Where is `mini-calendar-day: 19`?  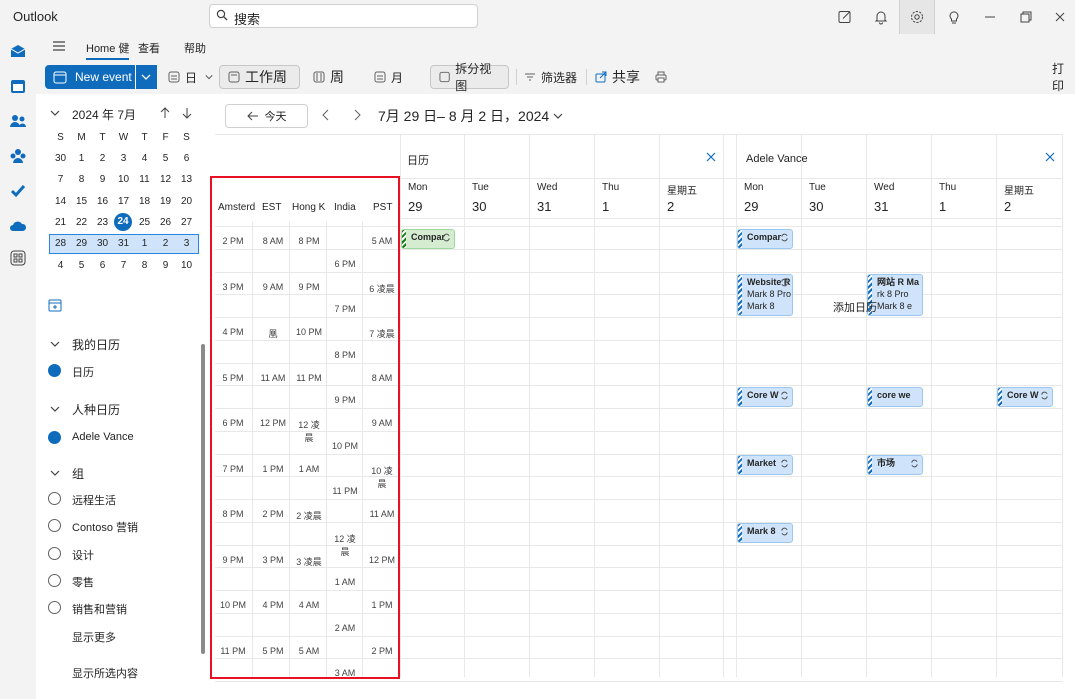
mini-calendar-day: 19 is located at coordinates (165, 201).